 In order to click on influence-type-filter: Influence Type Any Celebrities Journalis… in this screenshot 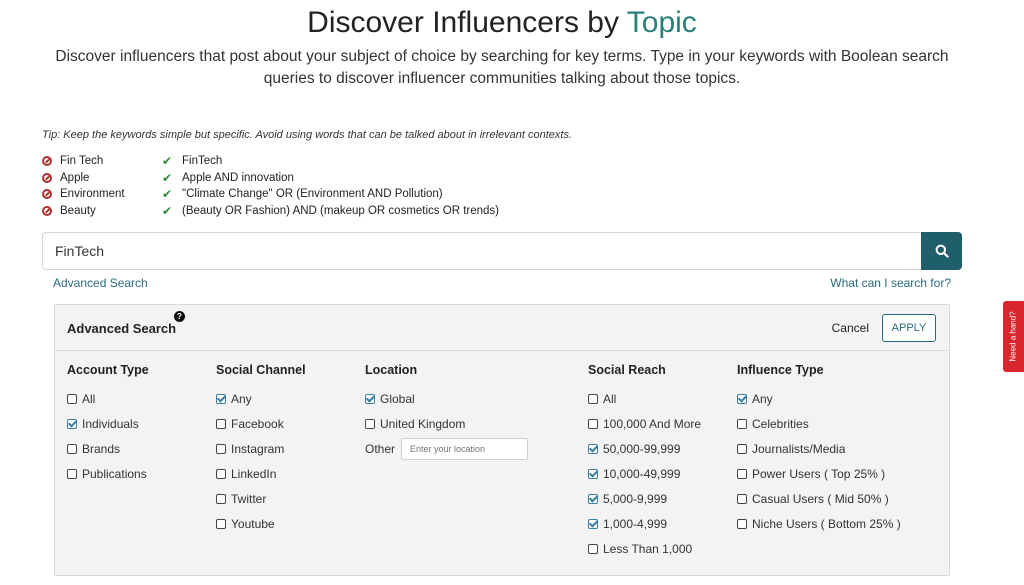, I will do `click(819, 449)`.